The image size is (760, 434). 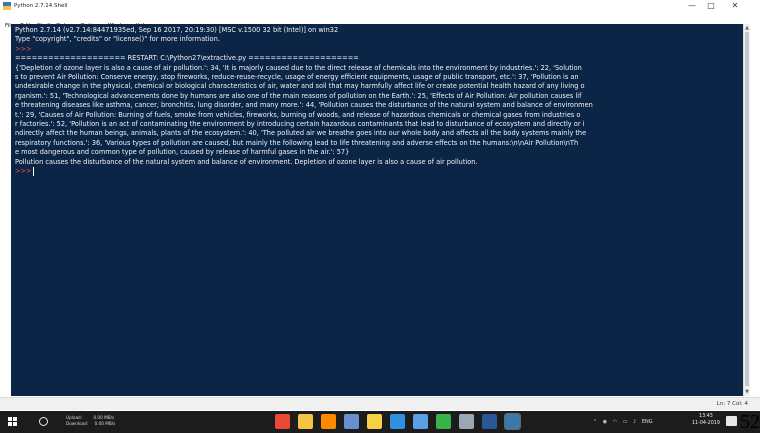 I want to click on upload-label: Upload:, so click(x=74, y=417).